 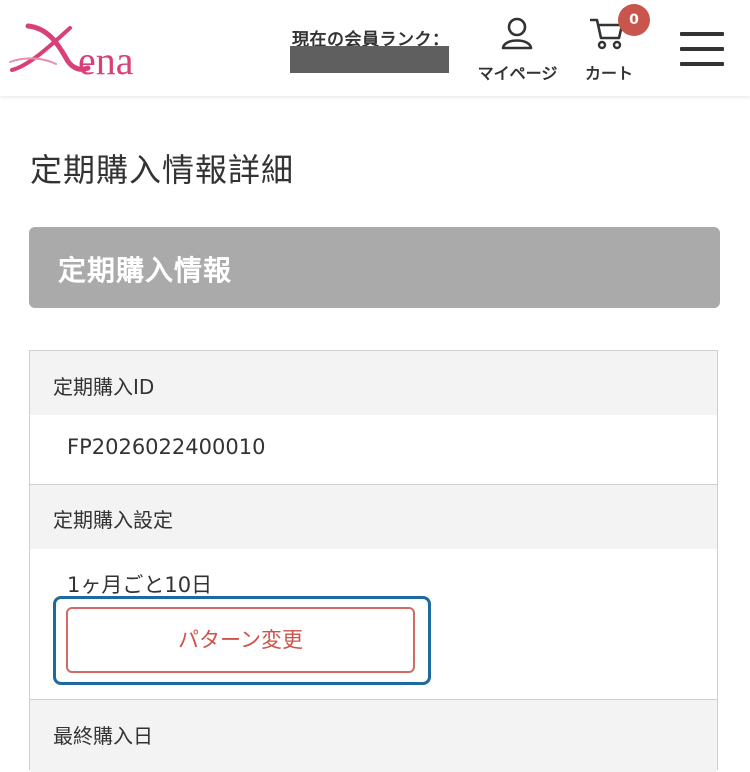 What do you see at coordinates (373, 735) in the screenshot?
I see `last-purchase-date-header: 最終購入日` at bounding box center [373, 735].